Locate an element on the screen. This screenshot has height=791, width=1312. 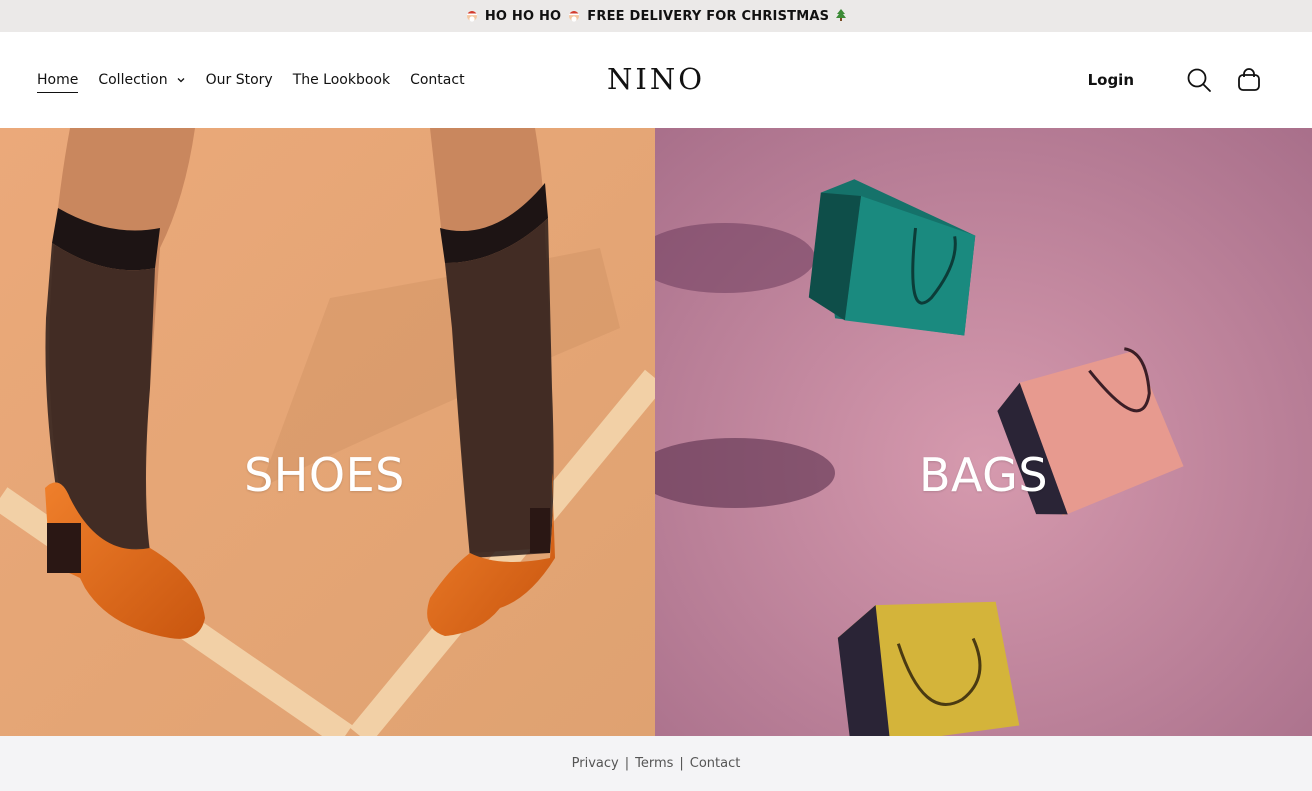
nav-item-collection-label: Collection is located at coordinates (133, 80).